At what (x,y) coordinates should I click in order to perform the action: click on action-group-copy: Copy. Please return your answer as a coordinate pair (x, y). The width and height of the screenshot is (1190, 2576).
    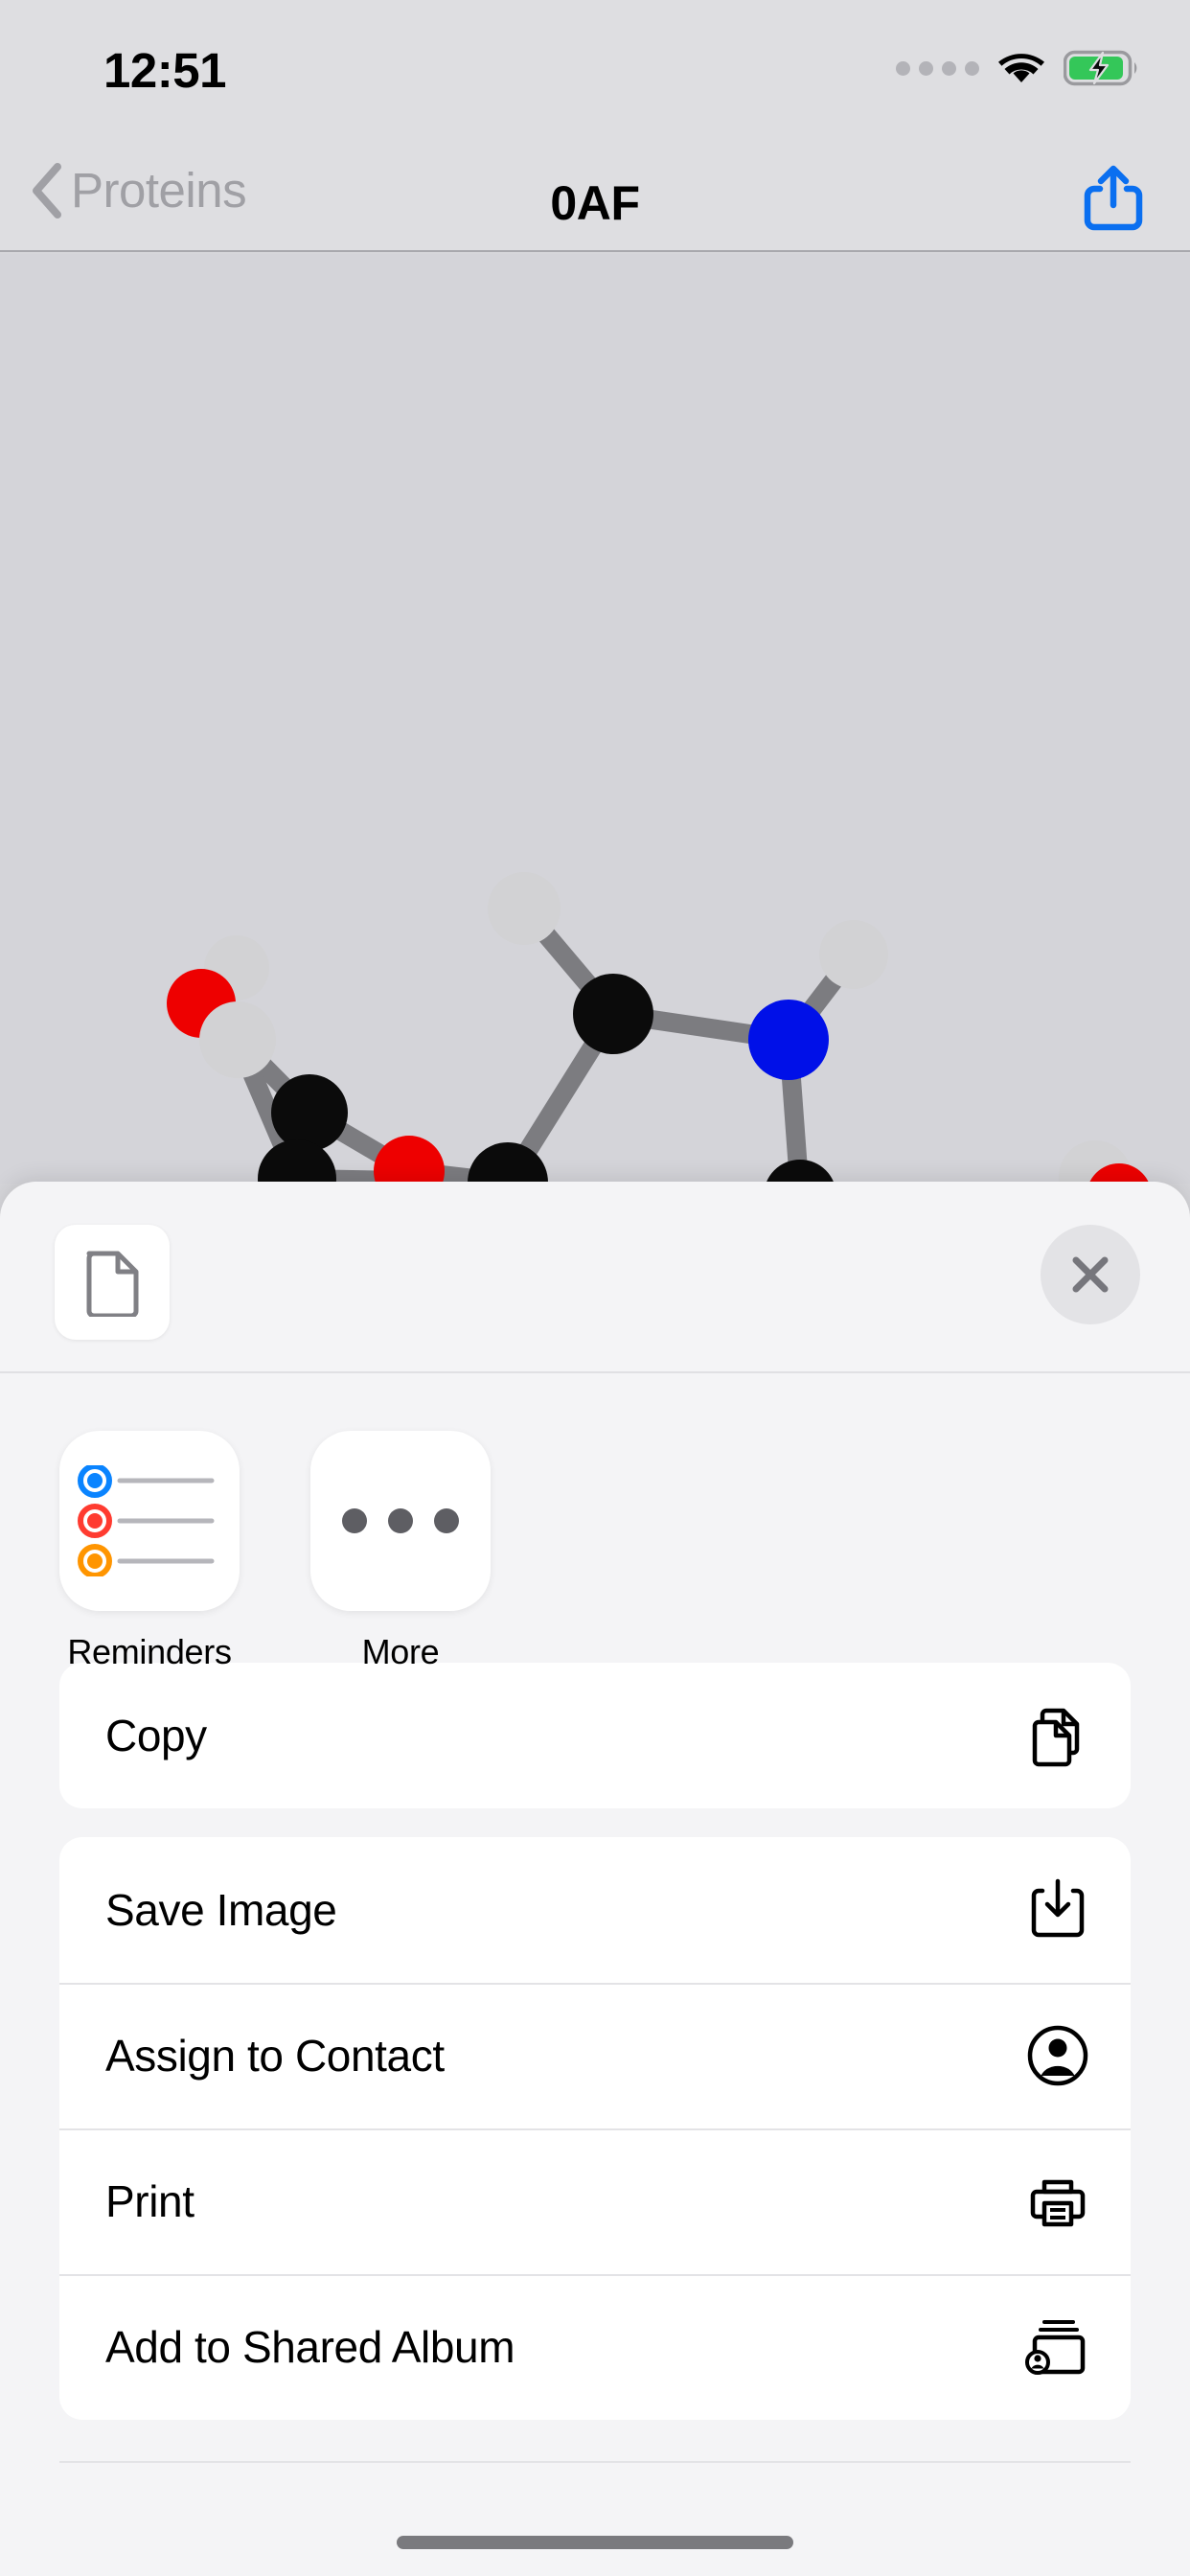
    Looking at the image, I should click on (595, 1736).